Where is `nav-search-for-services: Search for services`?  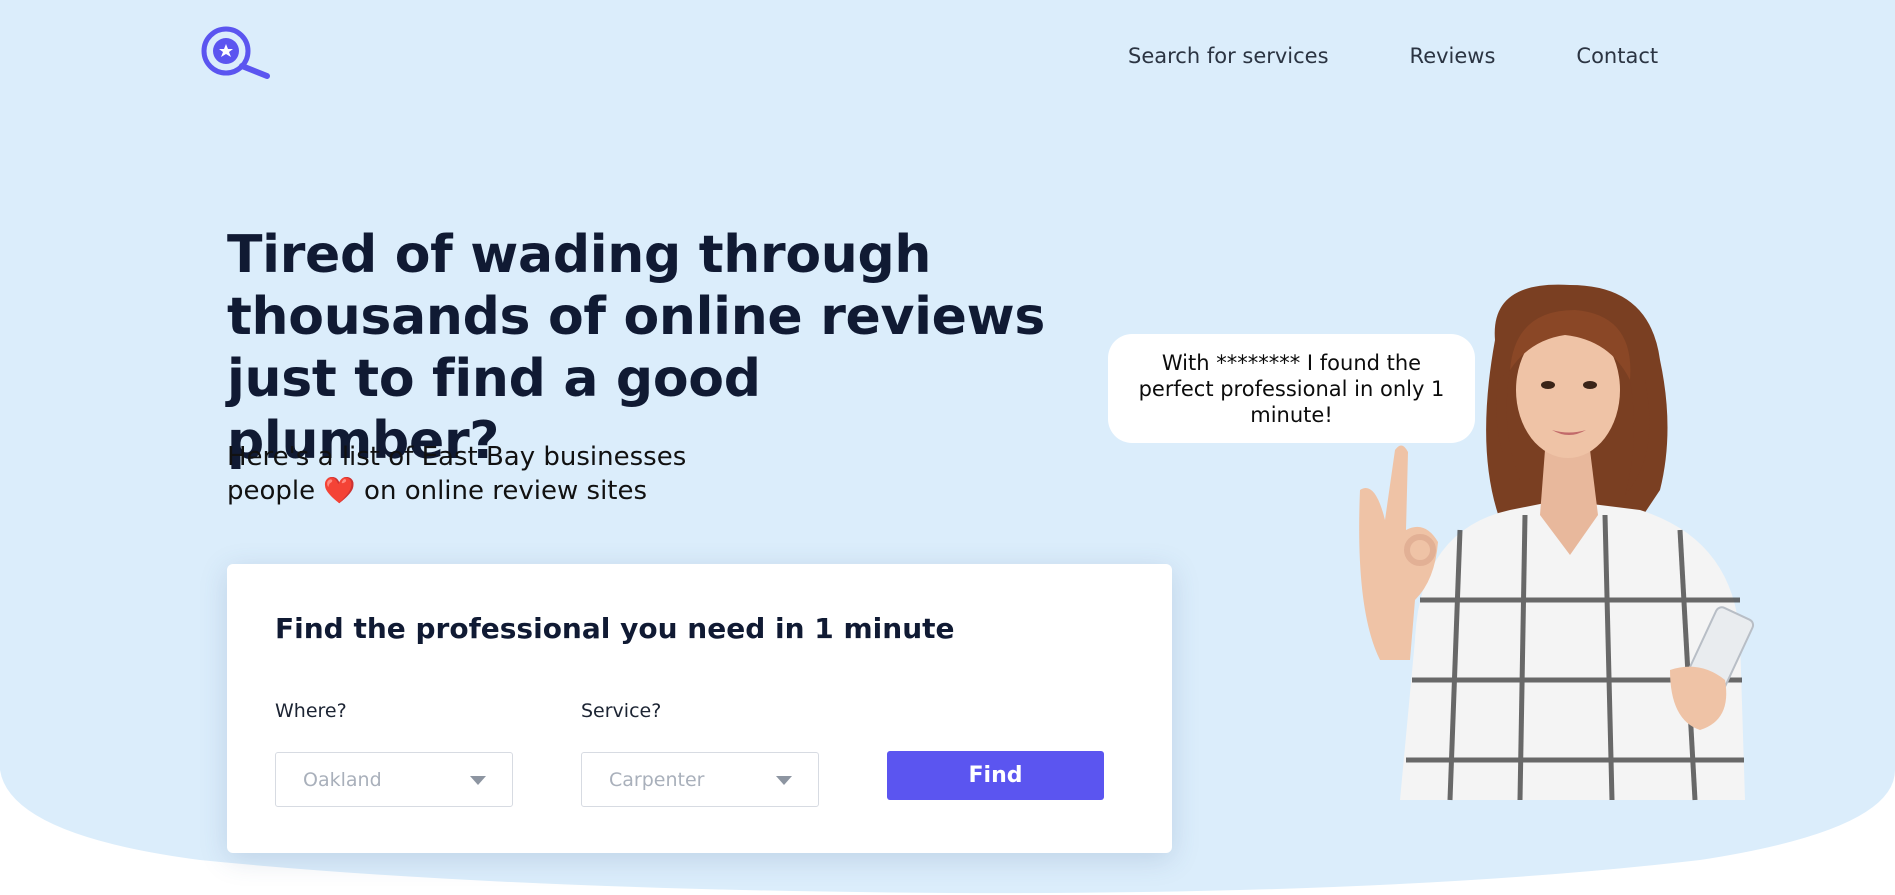
nav-search-for-services: Search for services is located at coordinates (1228, 56).